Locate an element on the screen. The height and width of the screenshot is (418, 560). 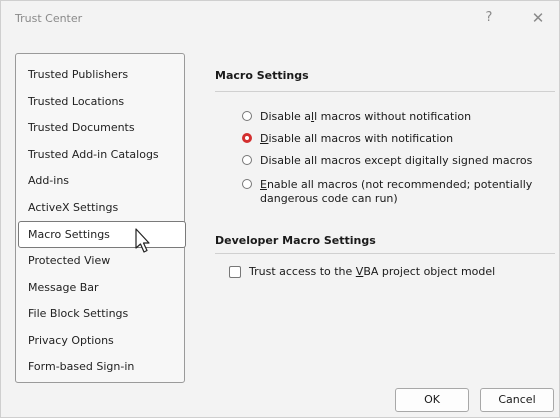
nav-item-privacy-options: Privacy Options is located at coordinates (100, 341).